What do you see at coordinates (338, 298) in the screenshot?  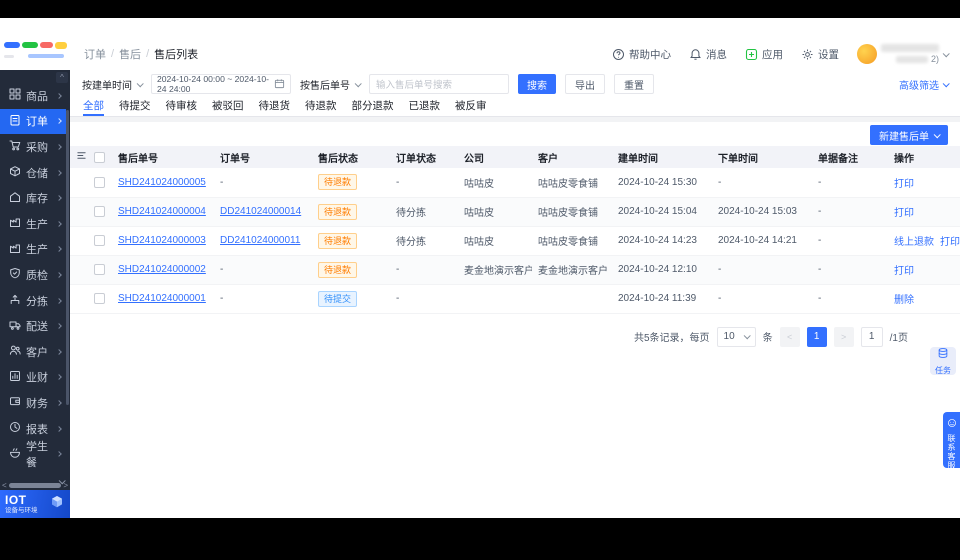 I see `status-badge: 待提交` at bounding box center [338, 298].